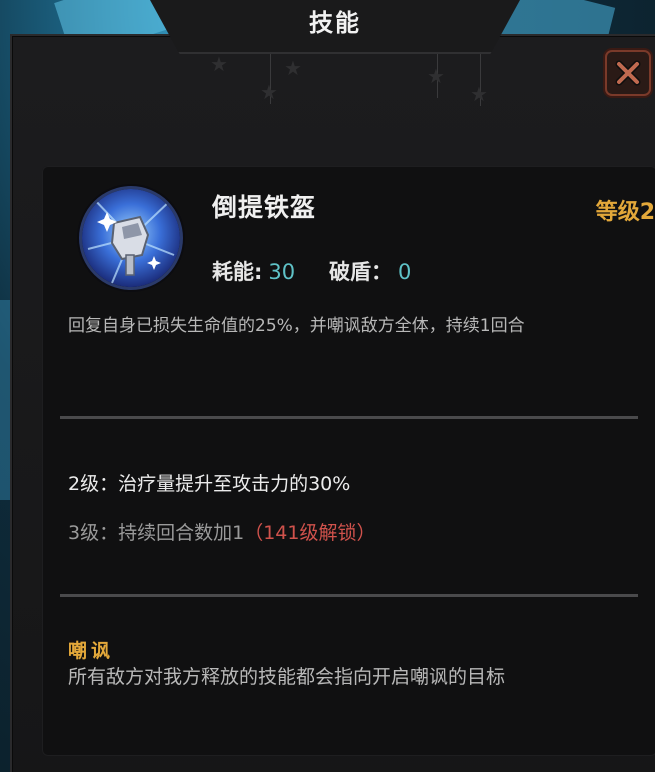 Image resolution: width=655 pixels, height=772 pixels. Describe the element at coordinates (625, 212) in the screenshot. I see `skill-level: 等级2` at that location.